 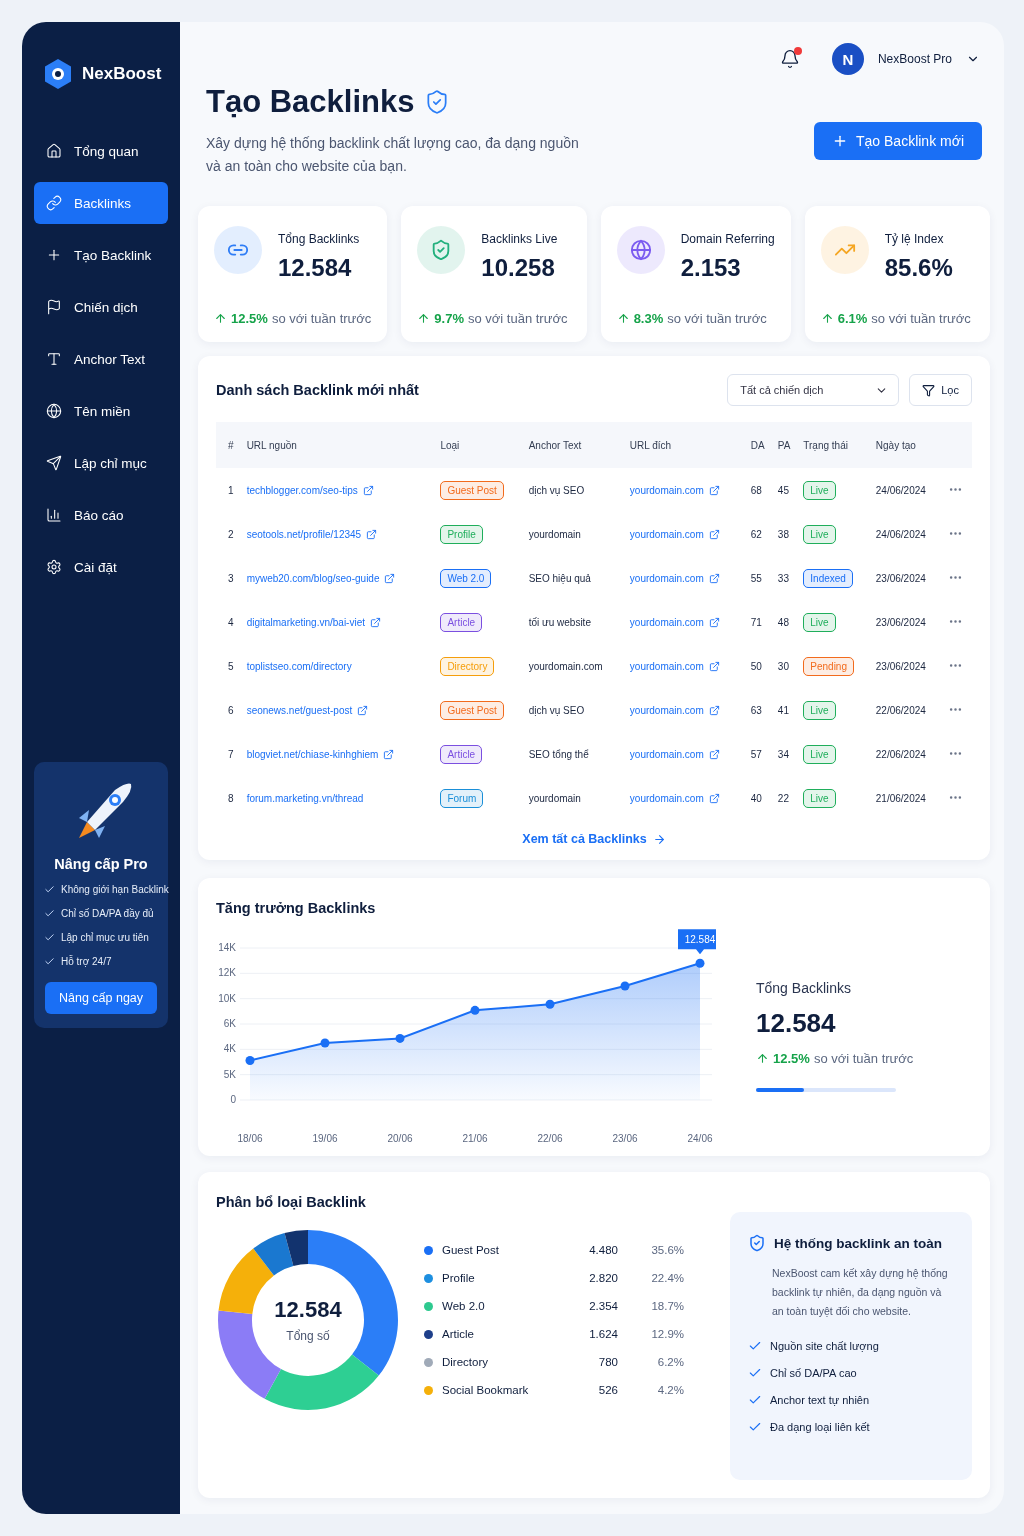 I want to click on table-cell-text: 34, so click(x=783, y=754).